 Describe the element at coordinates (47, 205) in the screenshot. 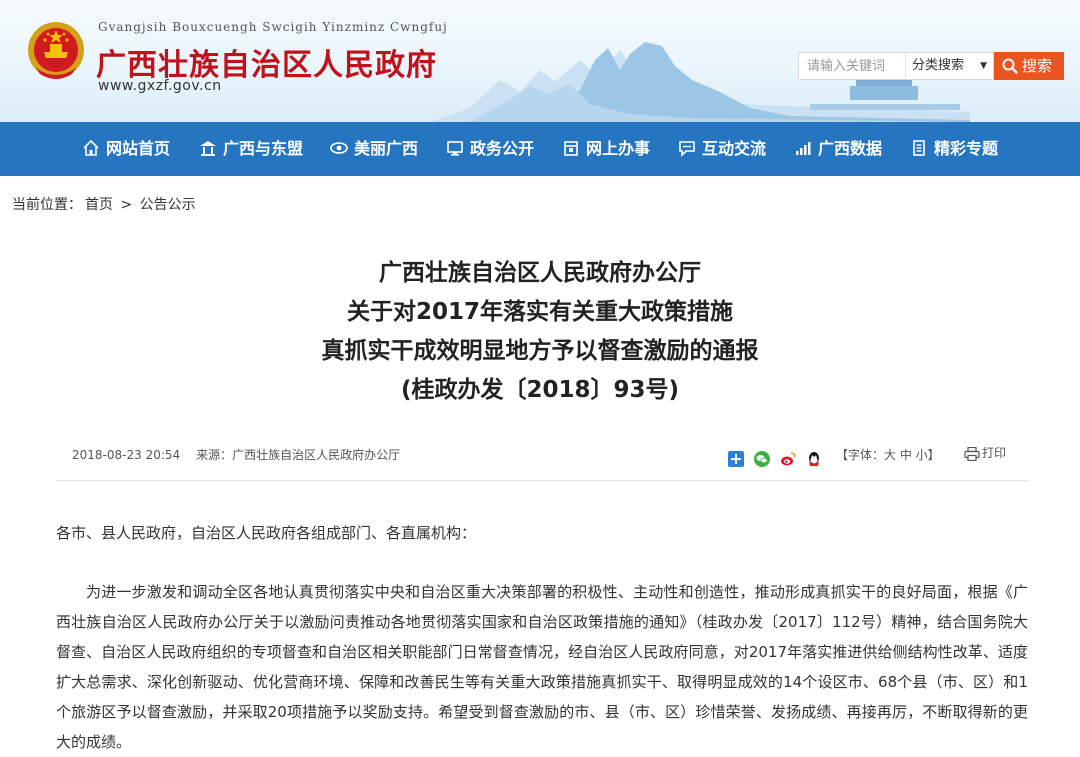

I see `breadcrumb-prefix: 当前位置：` at that location.